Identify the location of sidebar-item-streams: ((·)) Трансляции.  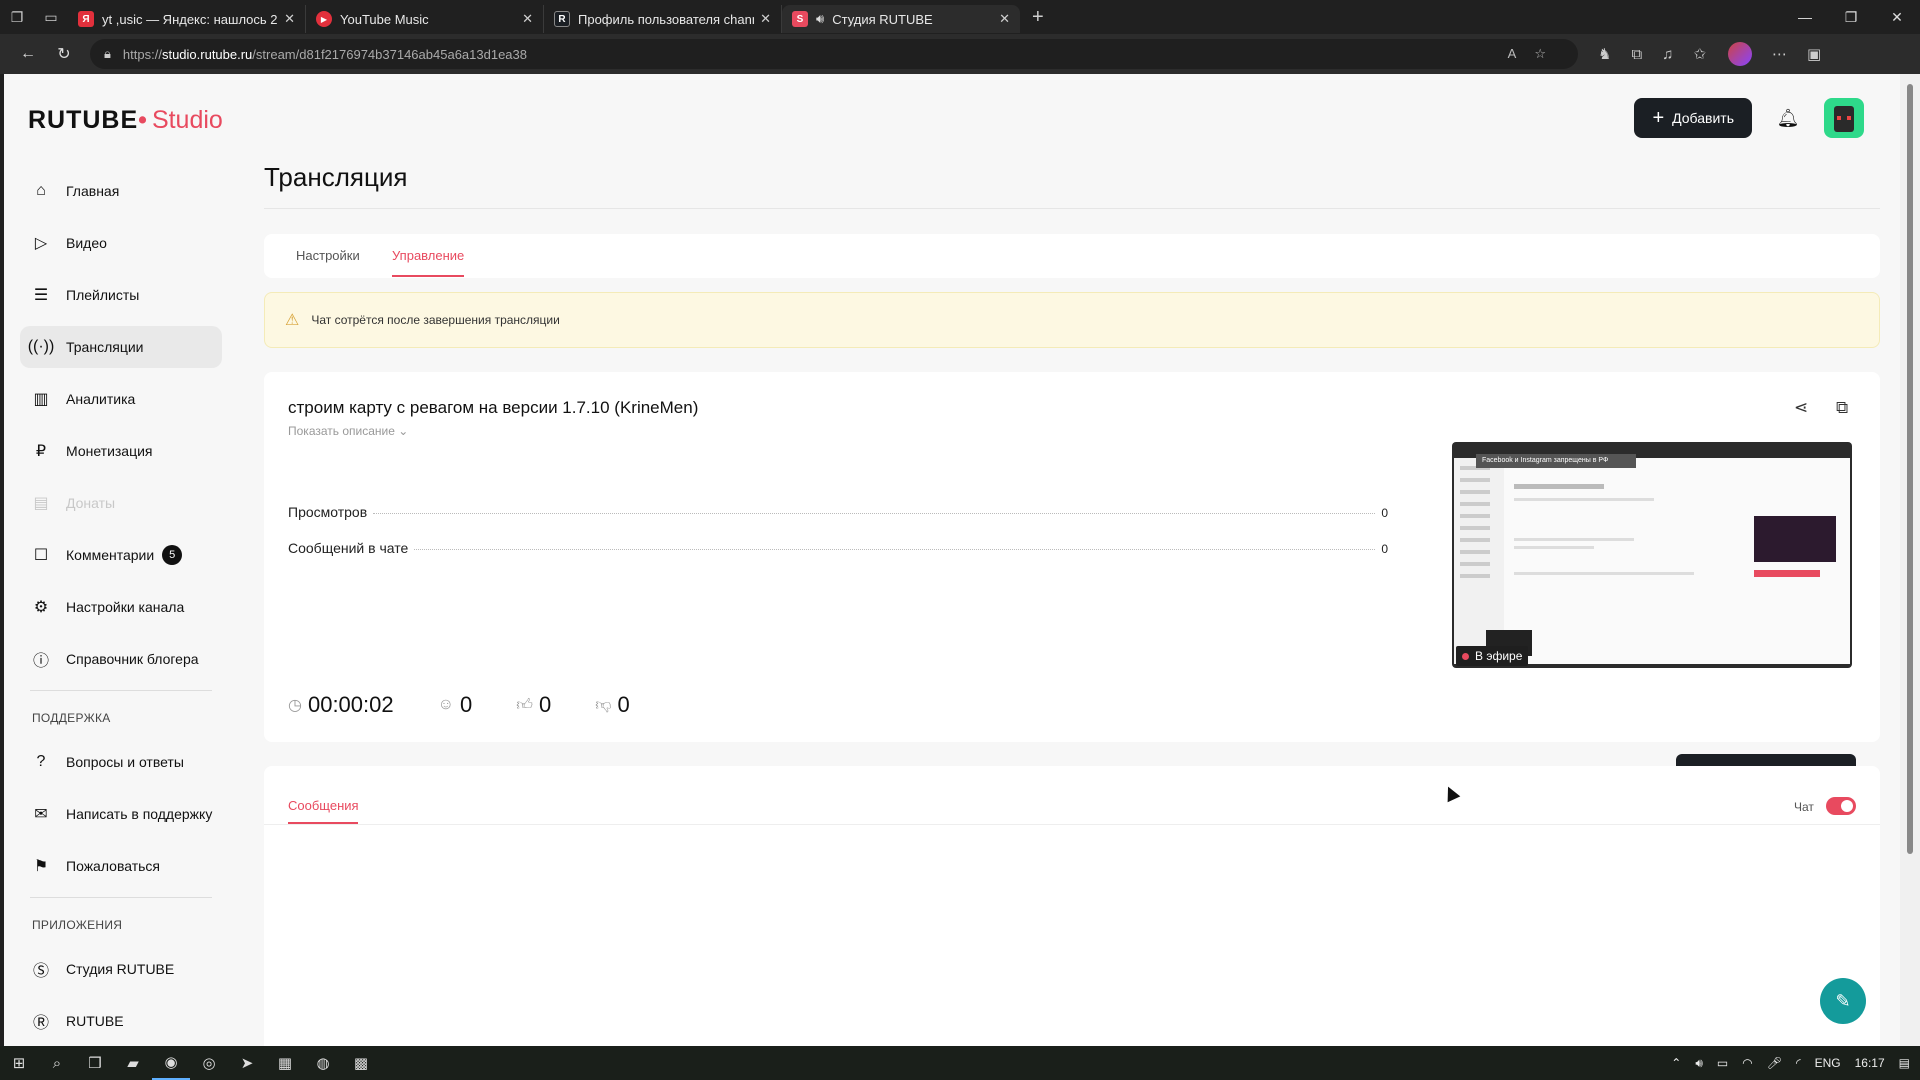
(121, 347).